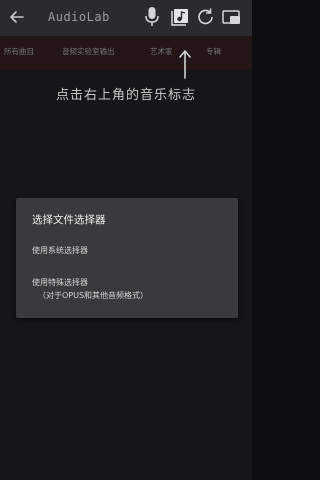  What do you see at coordinates (232, 17) in the screenshot?
I see `cast-icon` at bounding box center [232, 17].